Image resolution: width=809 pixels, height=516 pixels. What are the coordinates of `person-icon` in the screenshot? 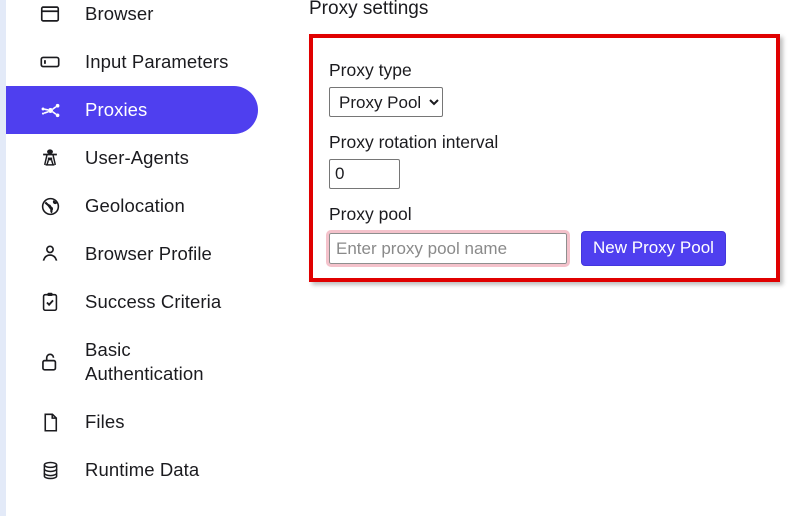 It's located at (50, 254).